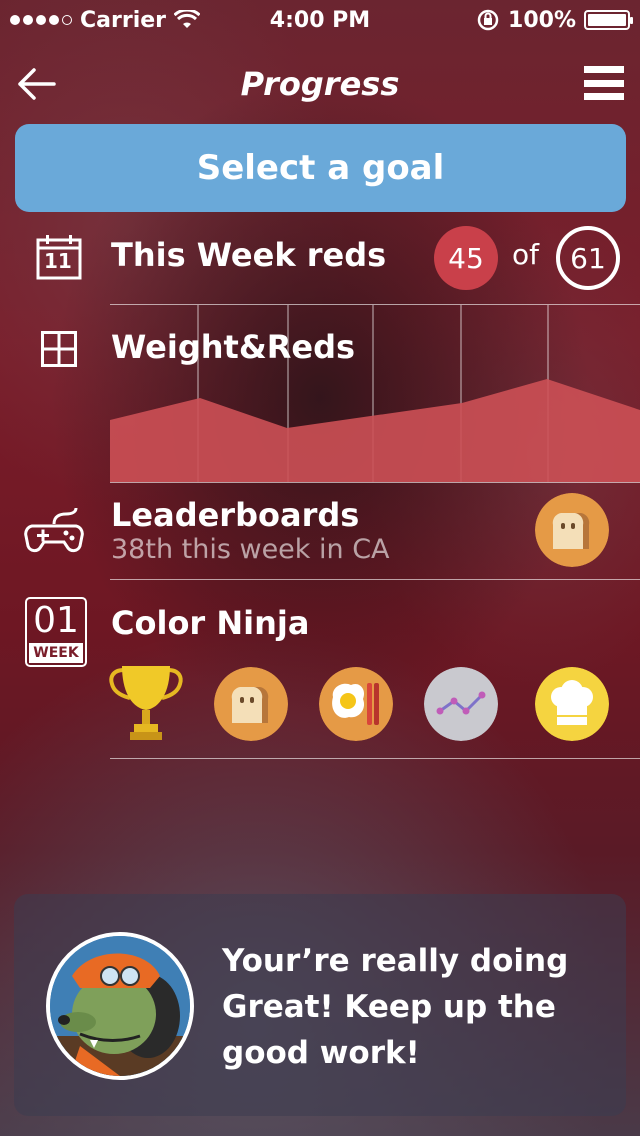  I want to click on this-week-title: This Week reds, so click(249, 255).